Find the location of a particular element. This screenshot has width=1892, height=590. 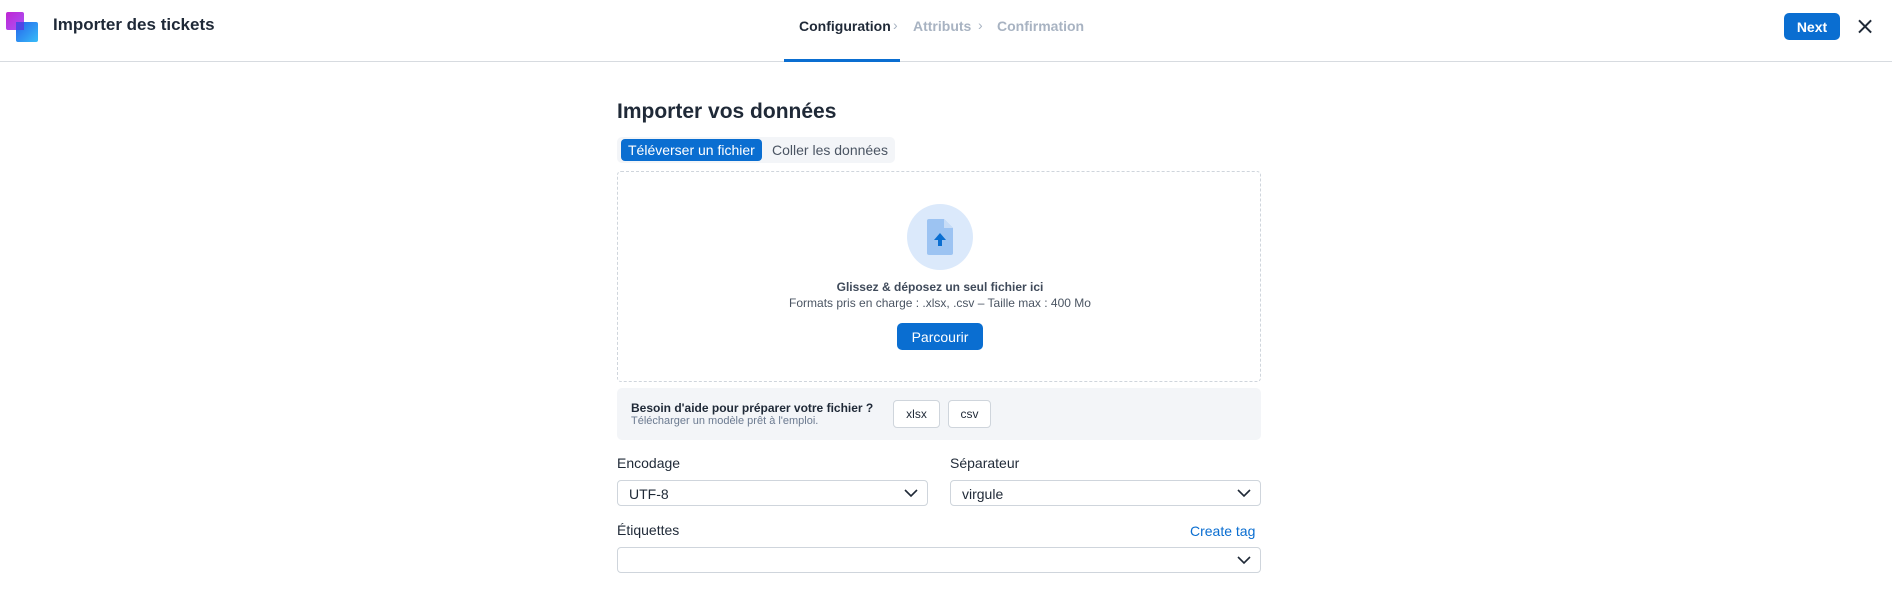

source-tabs: Téléverser un fichier Coller les données is located at coordinates (756, 150).